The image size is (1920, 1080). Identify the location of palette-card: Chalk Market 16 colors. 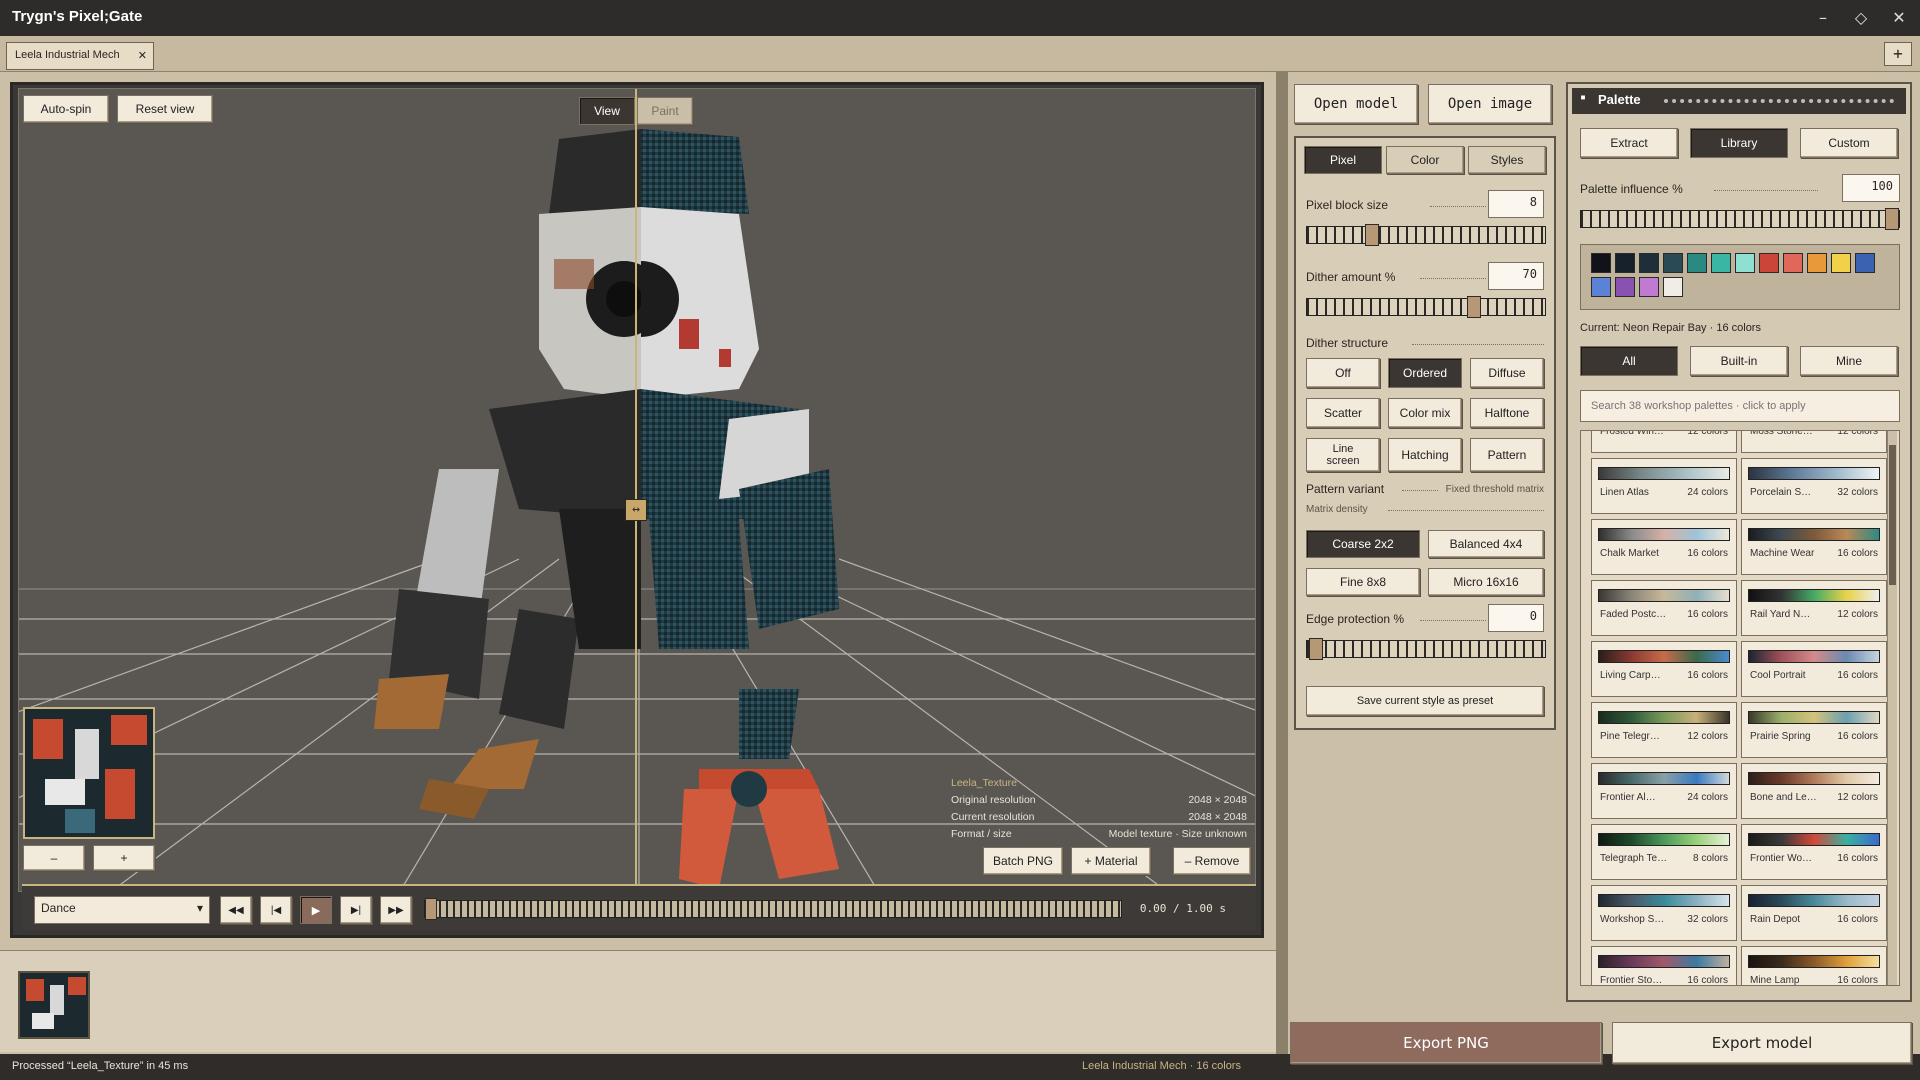
(1664, 547).